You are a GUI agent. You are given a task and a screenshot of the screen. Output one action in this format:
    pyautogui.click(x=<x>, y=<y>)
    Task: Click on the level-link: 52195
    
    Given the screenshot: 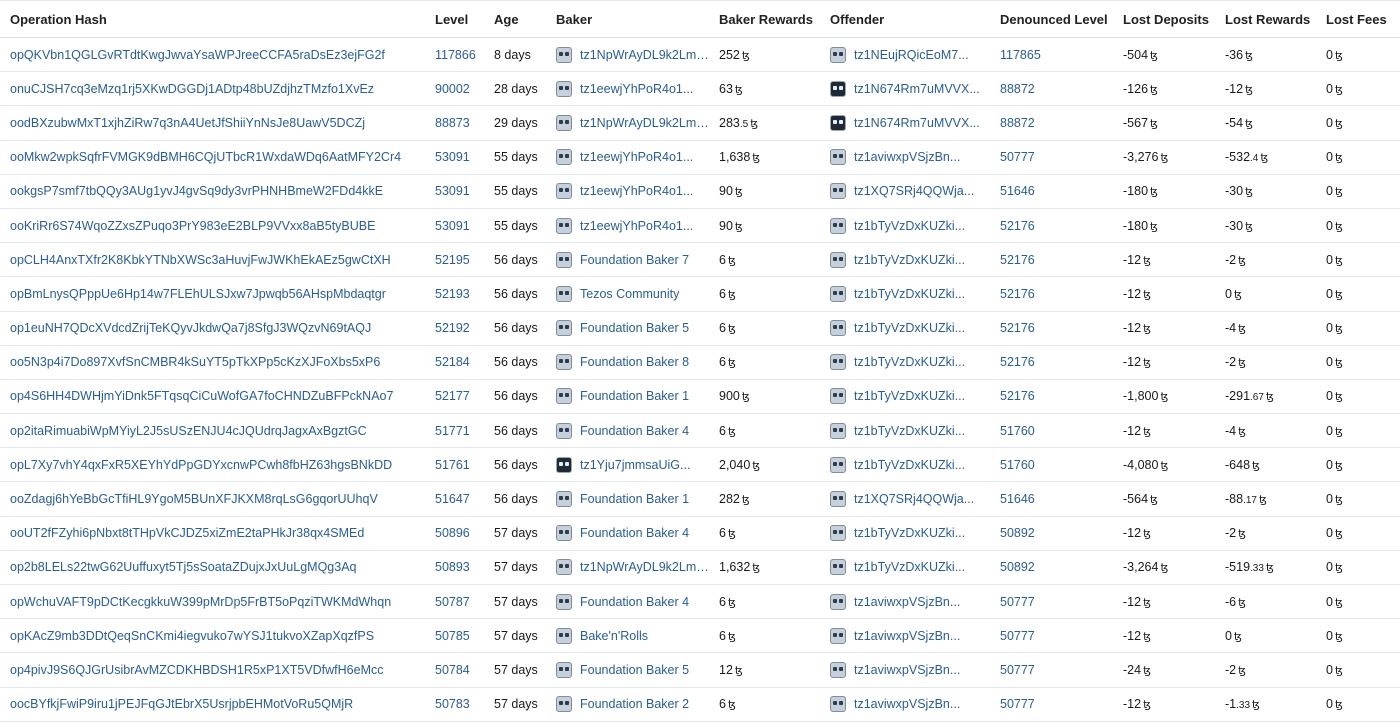 What is the action you would take?
    pyautogui.click(x=452, y=260)
    